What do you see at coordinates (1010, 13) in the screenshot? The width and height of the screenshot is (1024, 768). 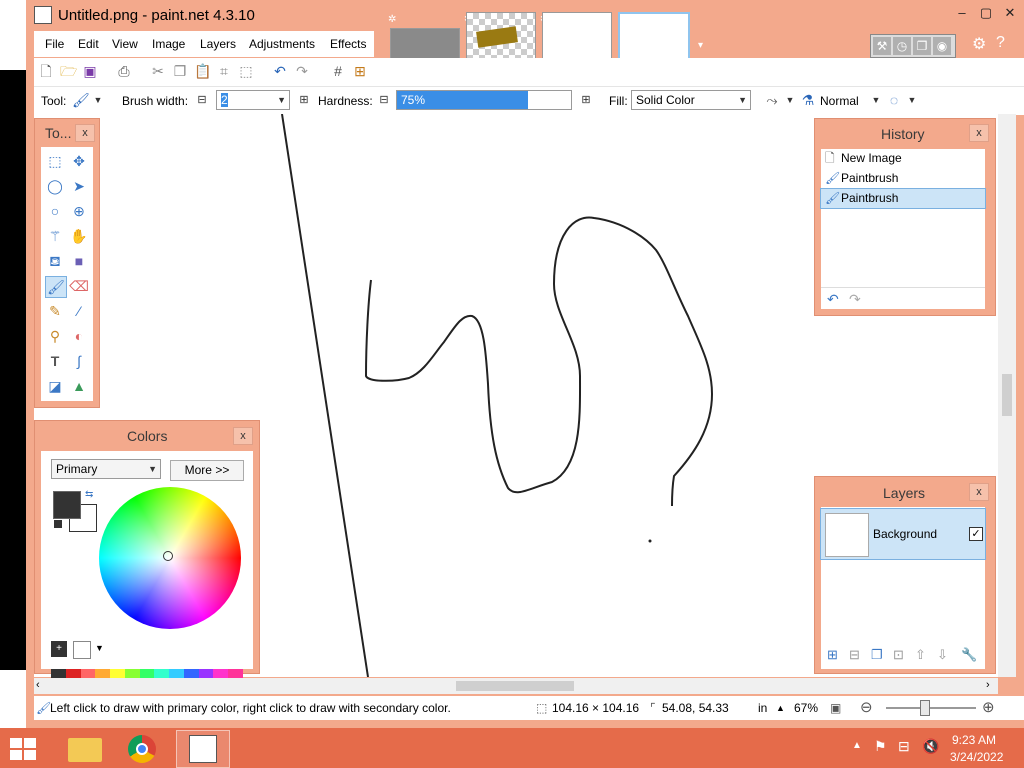 I see `close-button: ✕` at bounding box center [1010, 13].